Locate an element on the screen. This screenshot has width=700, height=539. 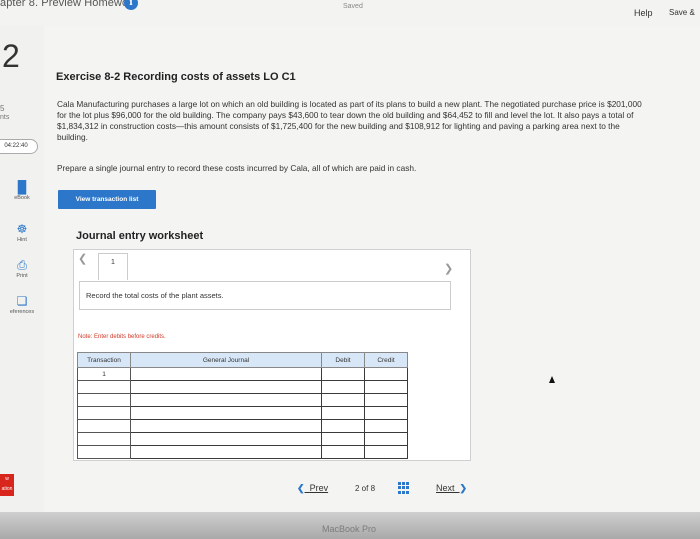
side-red-badge: w ation is located at coordinates (7, 485).